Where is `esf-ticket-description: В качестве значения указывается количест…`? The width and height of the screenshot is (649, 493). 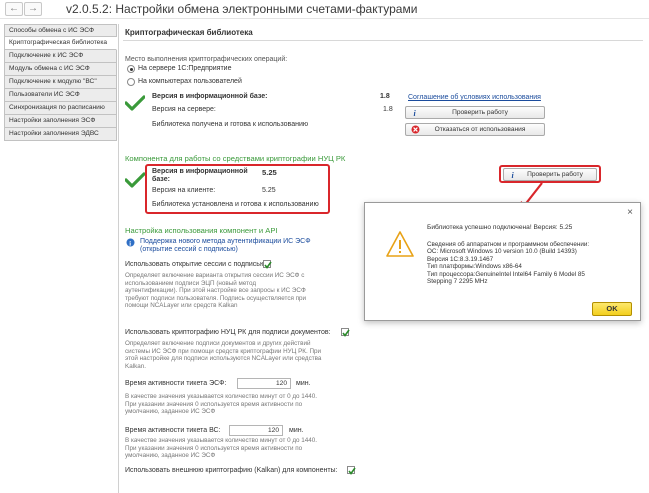 esf-ticket-description: В качестве значения указывается количест… is located at coordinates (221, 404).